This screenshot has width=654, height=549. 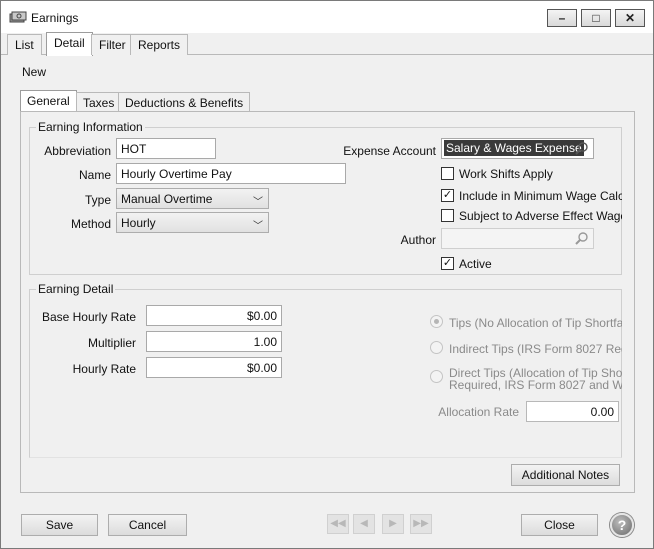 What do you see at coordinates (540, 196) in the screenshot?
I see `min-wage-label: Include in Minimum Wage Calculat` at bounding box center [540, 196].